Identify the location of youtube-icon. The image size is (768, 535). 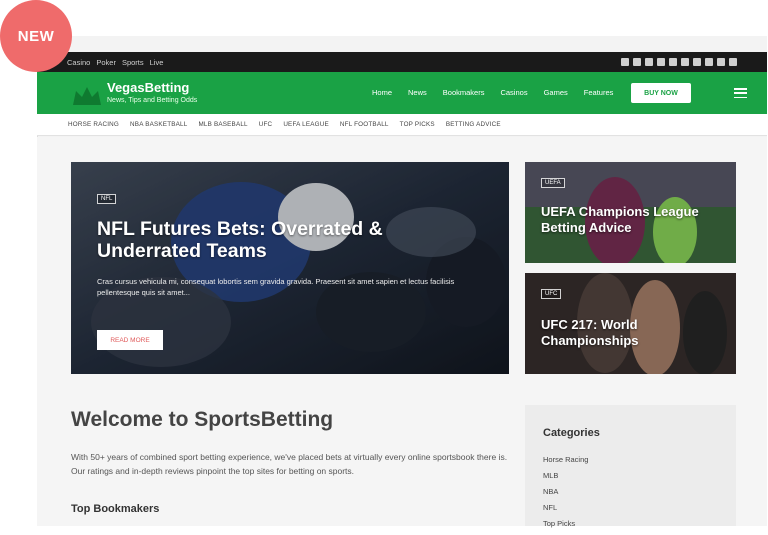
(733, 62).